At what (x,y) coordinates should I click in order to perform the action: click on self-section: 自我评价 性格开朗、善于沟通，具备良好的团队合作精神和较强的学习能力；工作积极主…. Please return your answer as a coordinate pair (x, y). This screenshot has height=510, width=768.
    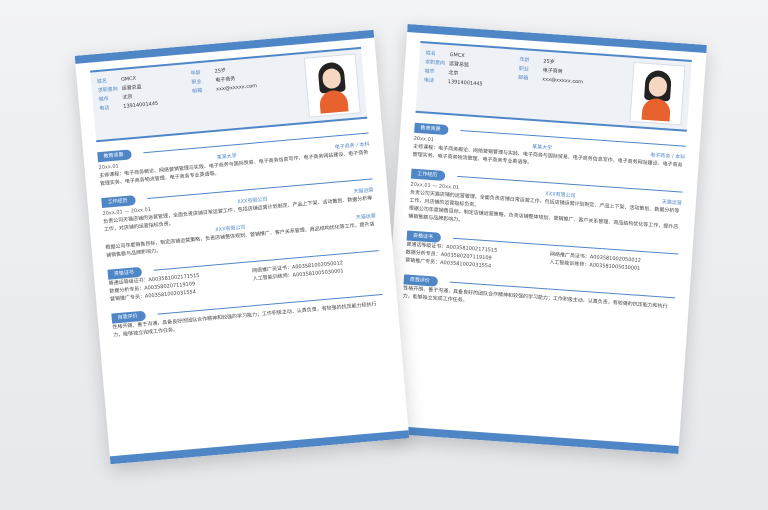
    Looking at the image, I should click on (539, 296).